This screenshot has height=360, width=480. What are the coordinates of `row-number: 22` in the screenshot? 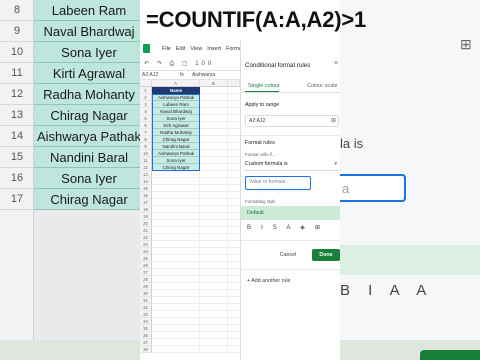 It's located at (146, 237).